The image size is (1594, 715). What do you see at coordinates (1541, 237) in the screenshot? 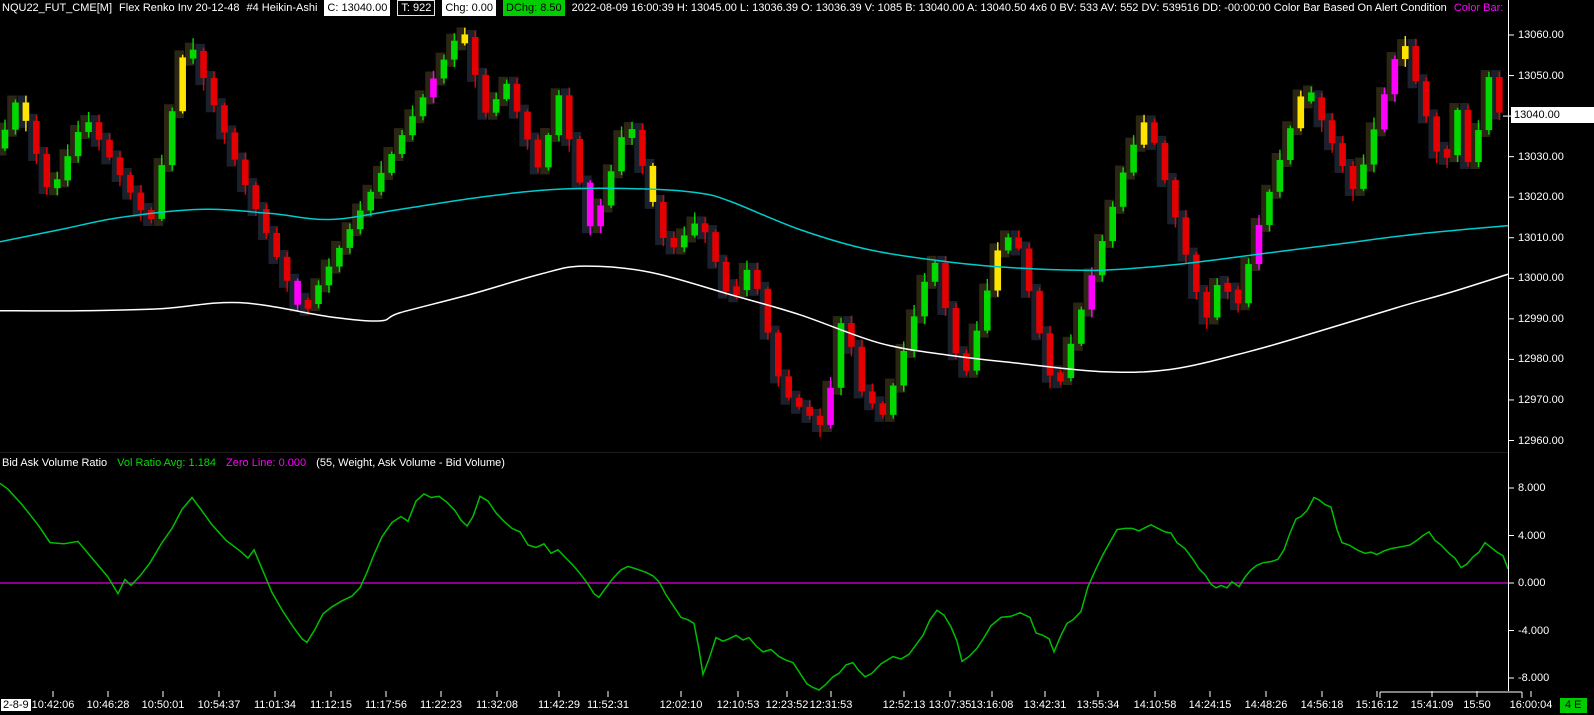
I see `price-tick-label: 13010.00` at bounding box center [1541, 237].